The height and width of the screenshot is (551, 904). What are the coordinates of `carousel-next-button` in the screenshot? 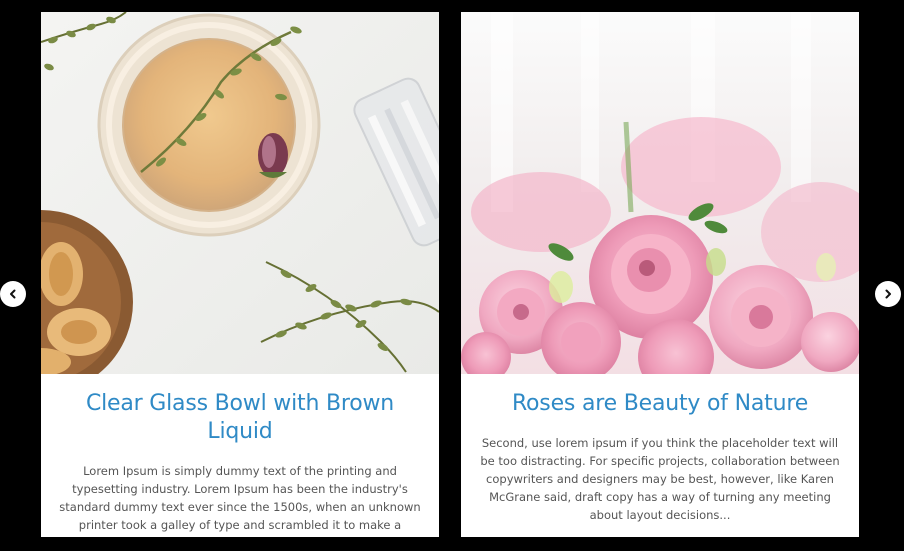 It's located at (888, 294).